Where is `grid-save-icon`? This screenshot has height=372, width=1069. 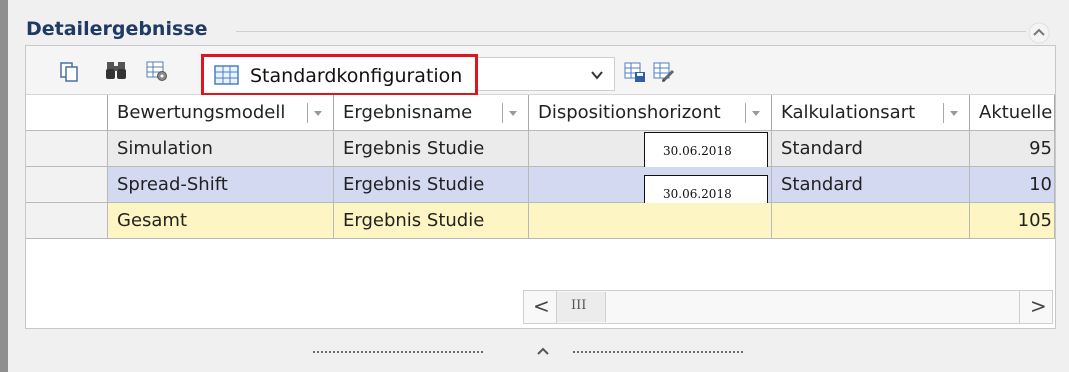 grid-save-icon is located at coordinates (635, 72).